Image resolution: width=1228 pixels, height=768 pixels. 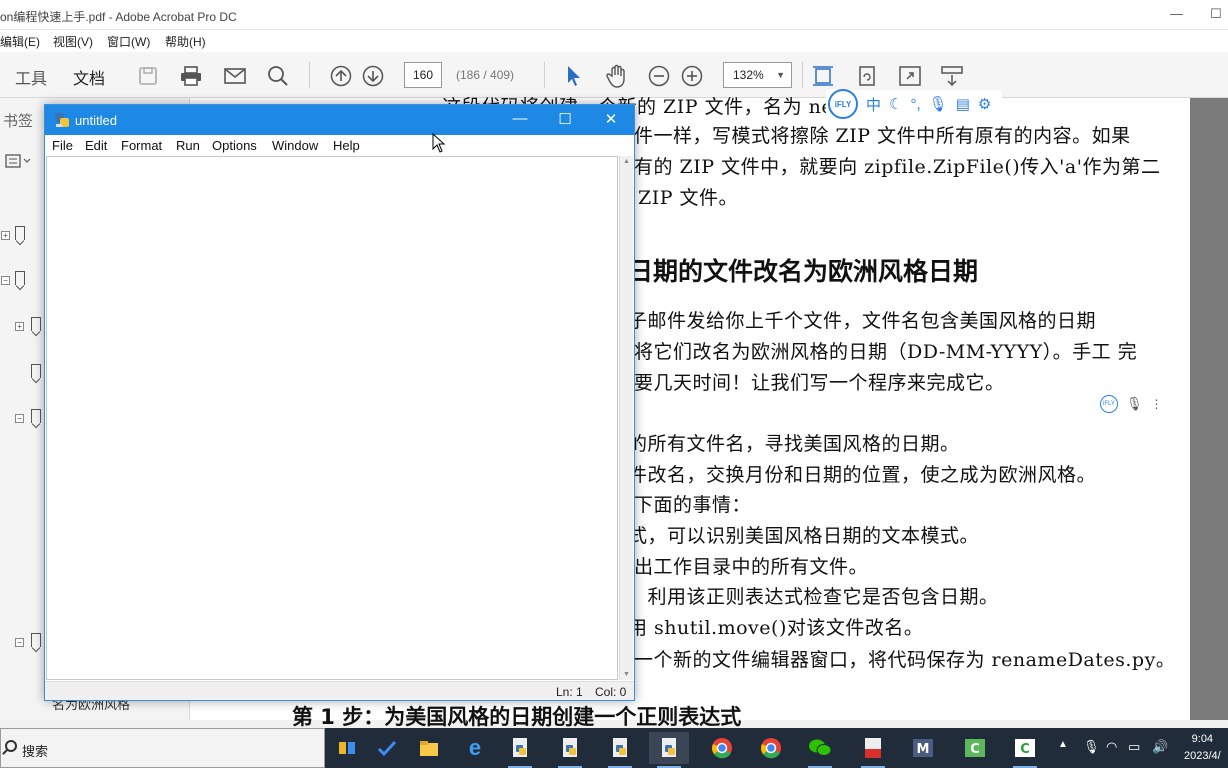 I want to click on menu-run: Run, so click(x=188, y=145).